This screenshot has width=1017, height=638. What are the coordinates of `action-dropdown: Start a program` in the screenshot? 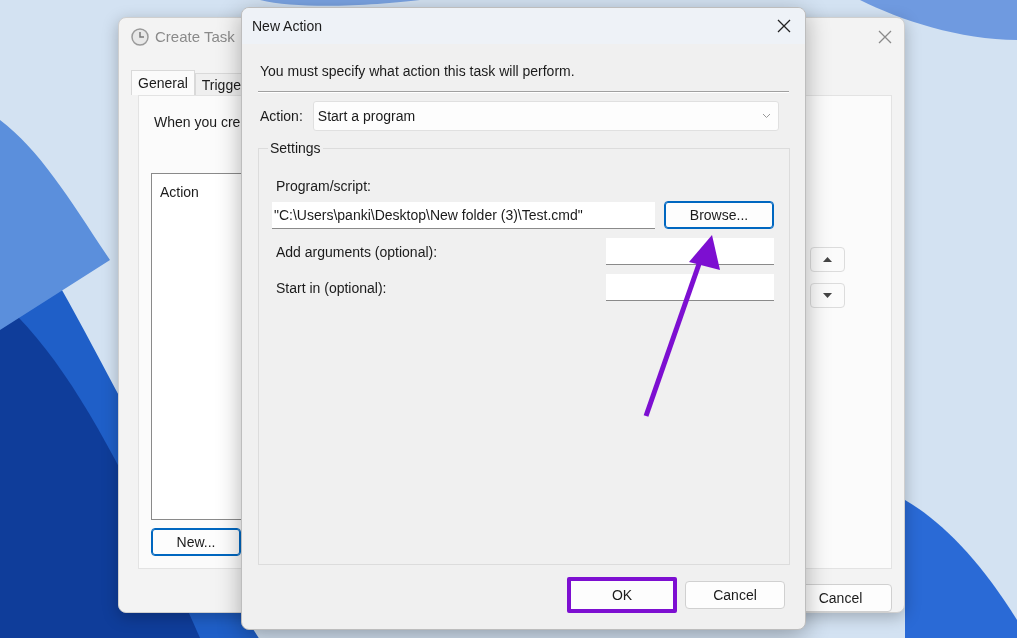 It's located at (545, 115).